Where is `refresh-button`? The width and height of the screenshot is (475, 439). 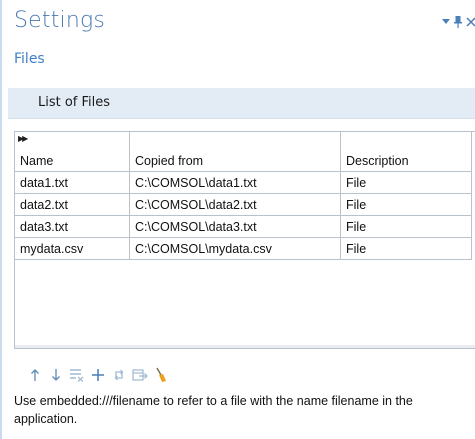
refresh-button is located at coordinates (118, 375).